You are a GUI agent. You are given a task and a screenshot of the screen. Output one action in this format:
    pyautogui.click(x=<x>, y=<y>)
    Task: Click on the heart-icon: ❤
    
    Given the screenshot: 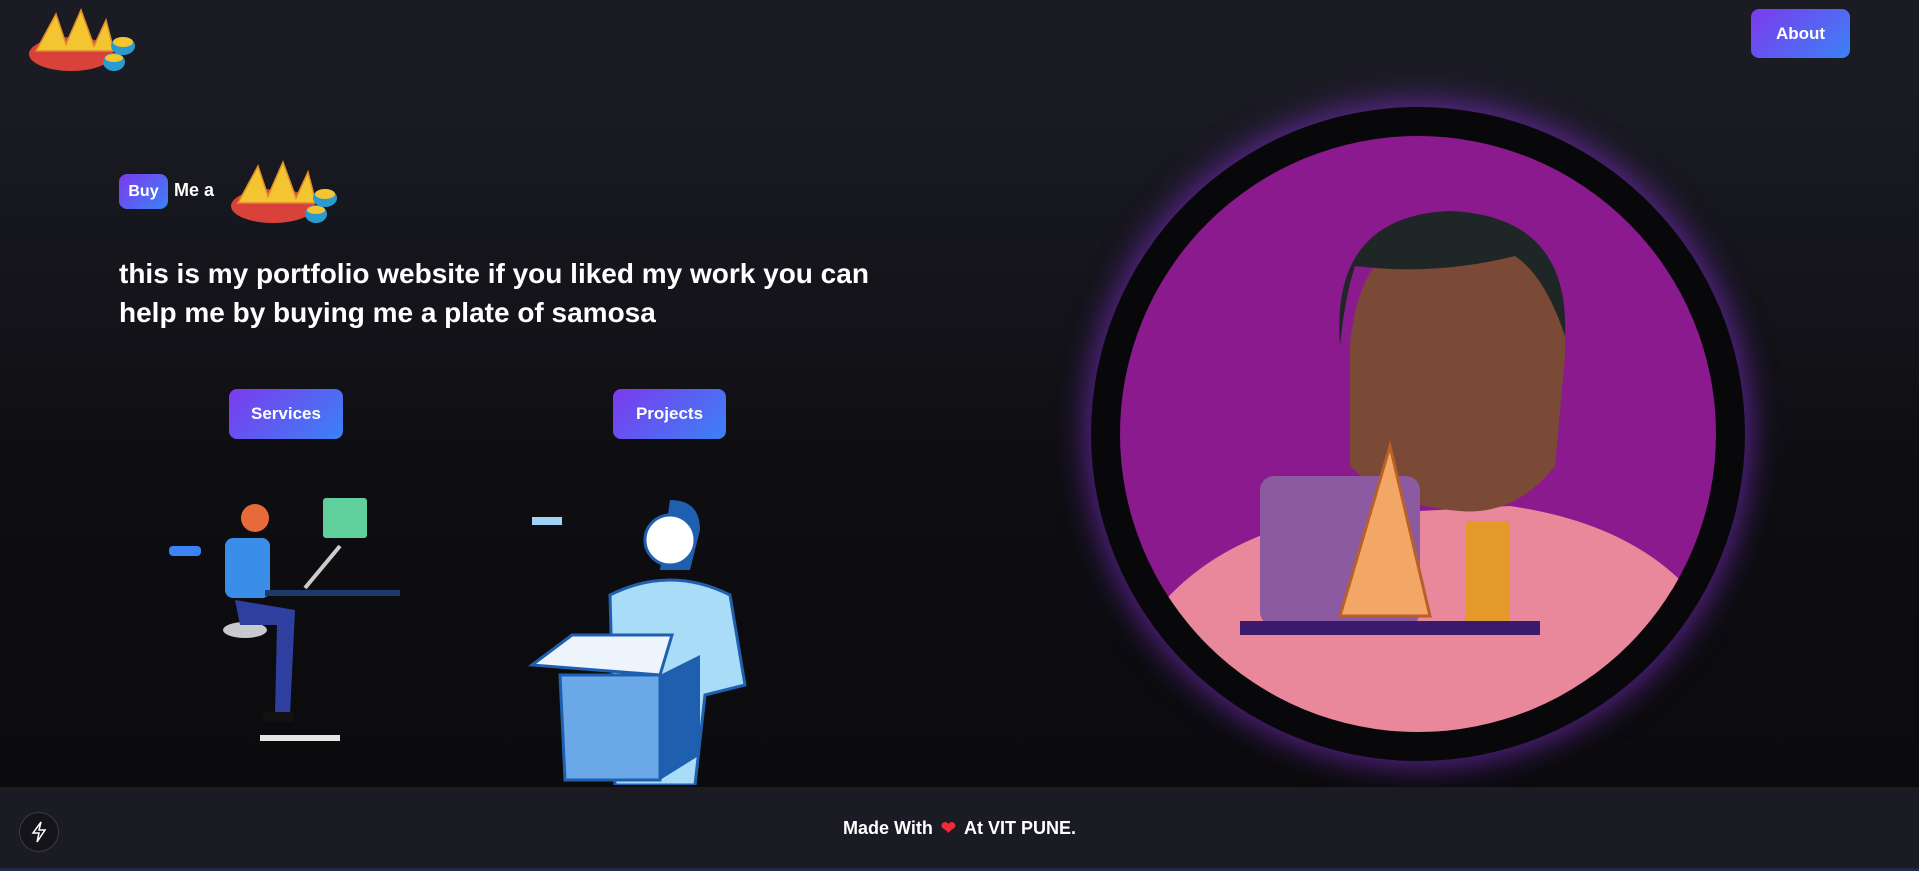 What is the action you would take?
    pyautogui.click(x=948, y=828)
    